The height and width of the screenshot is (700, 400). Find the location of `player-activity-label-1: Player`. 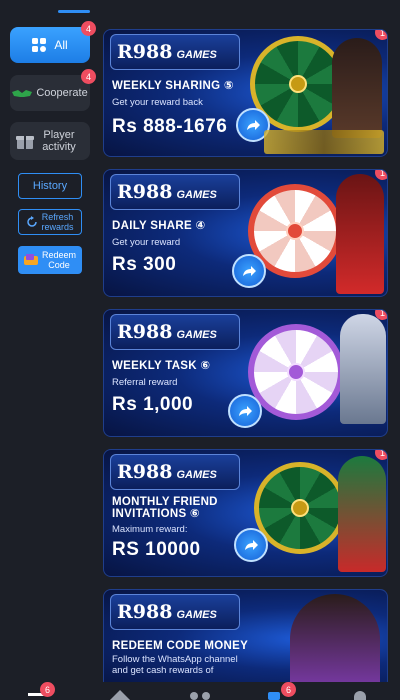

player-activity-label-1: Player is located at coordinates (59, 135).